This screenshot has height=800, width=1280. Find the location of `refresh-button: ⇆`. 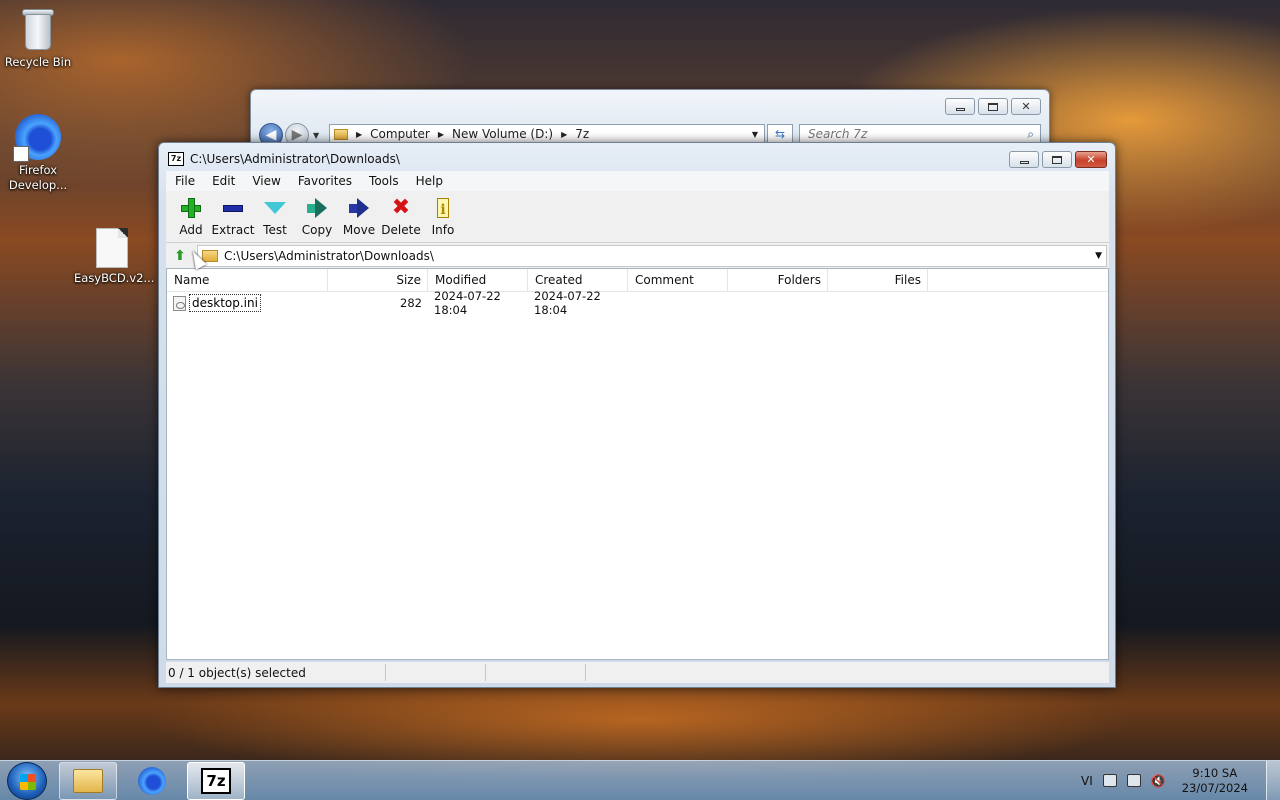

refresh-button: ⇆ is located at coordinates (780, 134).